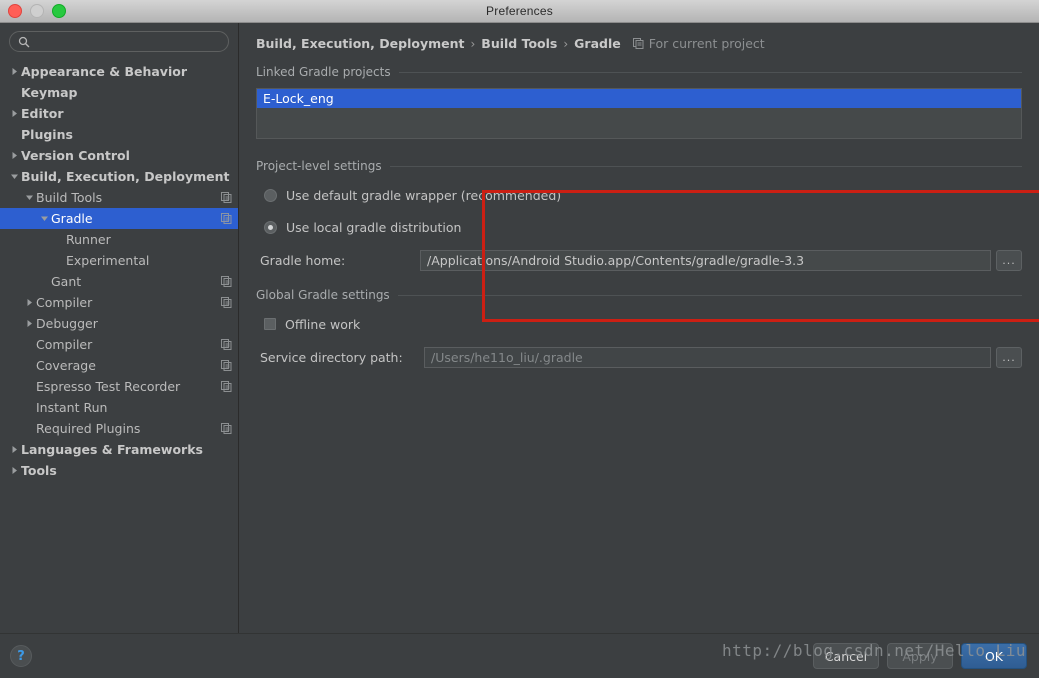  Describe the element at coordinates (639, 98) in the screenshot. I see `list-item: E-Lock_eng` at that location.